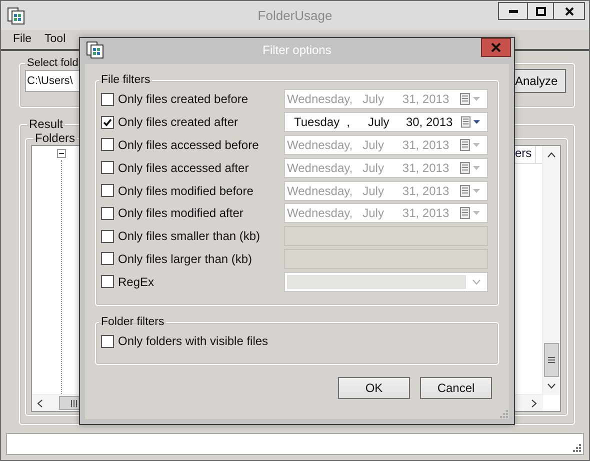 The image size is (590, 461). Describe the element at coordinates (200, 99) in the screenshot. I see `checkbox-label: Only files created before` at that location.